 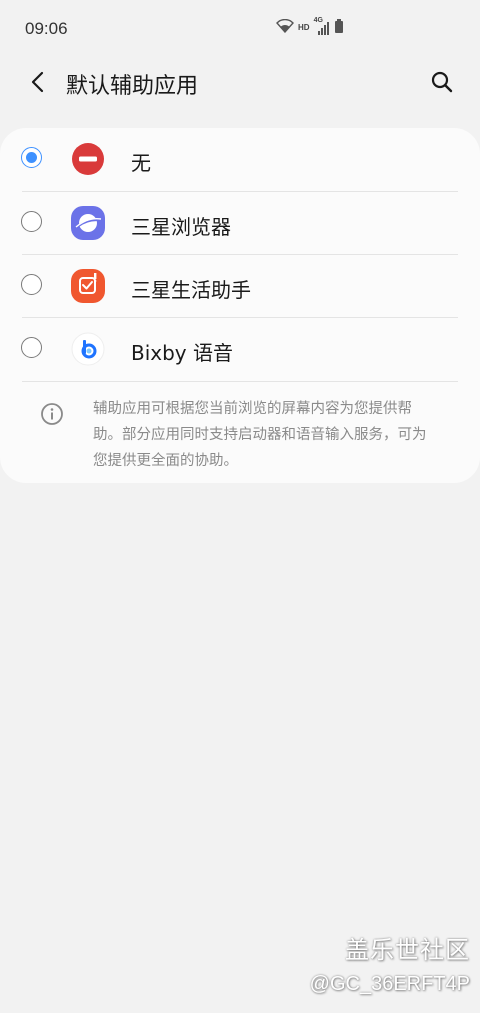 I want to click on hd-label: HD, so click(x=304, y=27).